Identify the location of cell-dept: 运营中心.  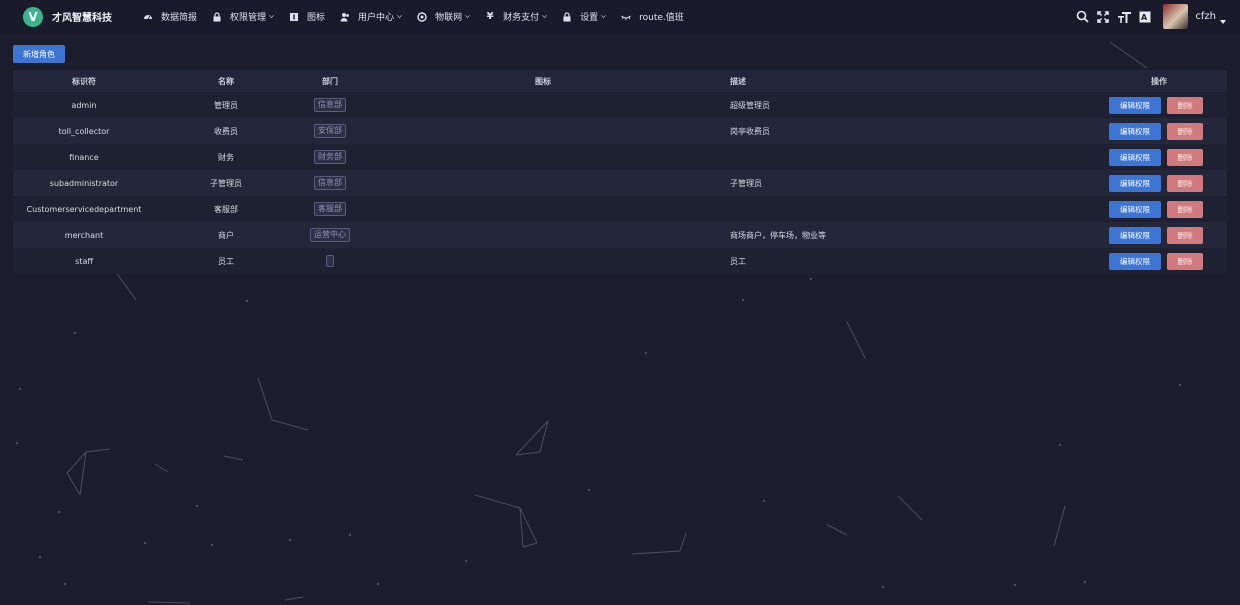
(330, 235).